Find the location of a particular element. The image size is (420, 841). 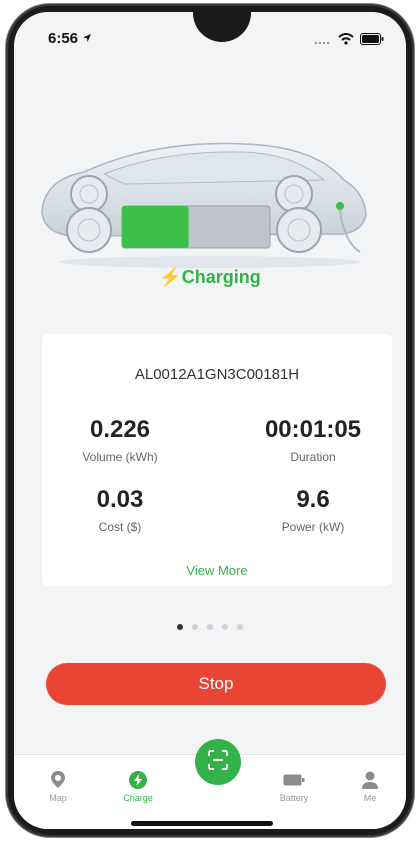

wifi-icon is located at coordinates (346, 41).